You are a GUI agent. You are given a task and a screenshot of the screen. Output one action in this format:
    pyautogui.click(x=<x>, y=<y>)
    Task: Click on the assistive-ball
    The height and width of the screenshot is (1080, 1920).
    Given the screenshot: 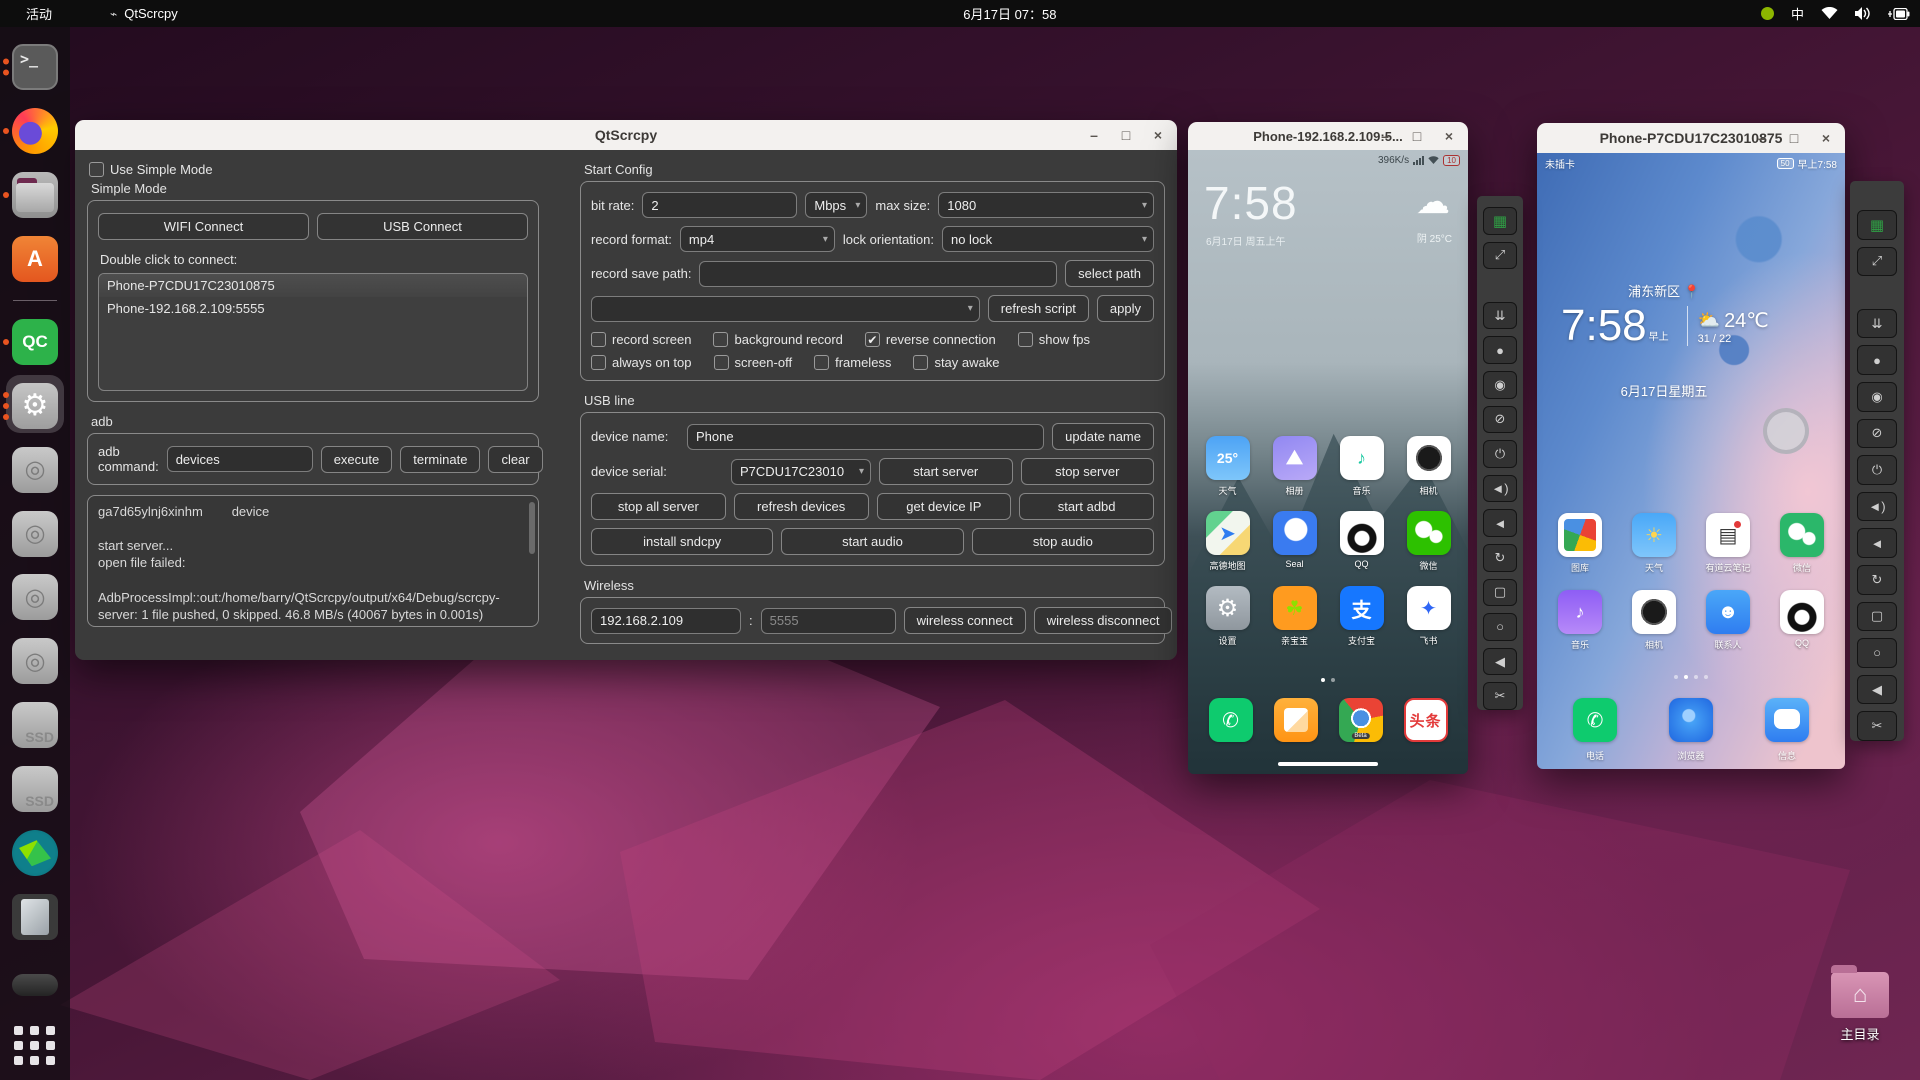 What is the action you would take?
    pyautogui.click(x=1786, y=431)
    